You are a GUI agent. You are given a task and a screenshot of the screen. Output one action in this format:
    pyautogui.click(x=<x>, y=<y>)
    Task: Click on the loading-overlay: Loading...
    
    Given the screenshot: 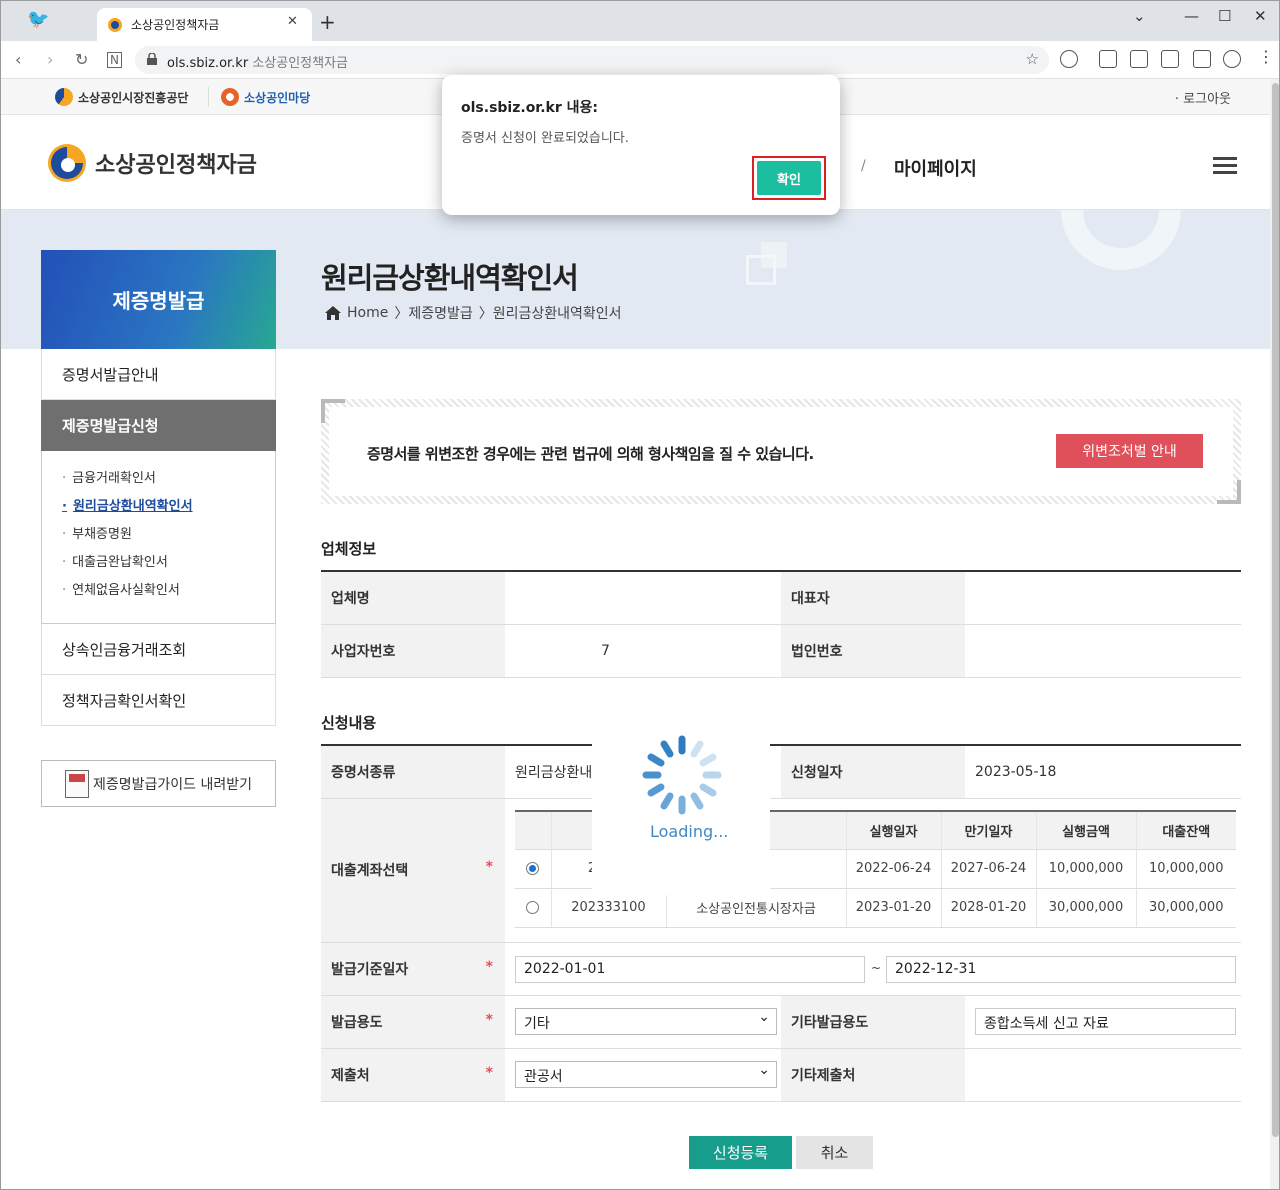 What is the action you would take?
    pyautogui.click(x=681, y=810)
    